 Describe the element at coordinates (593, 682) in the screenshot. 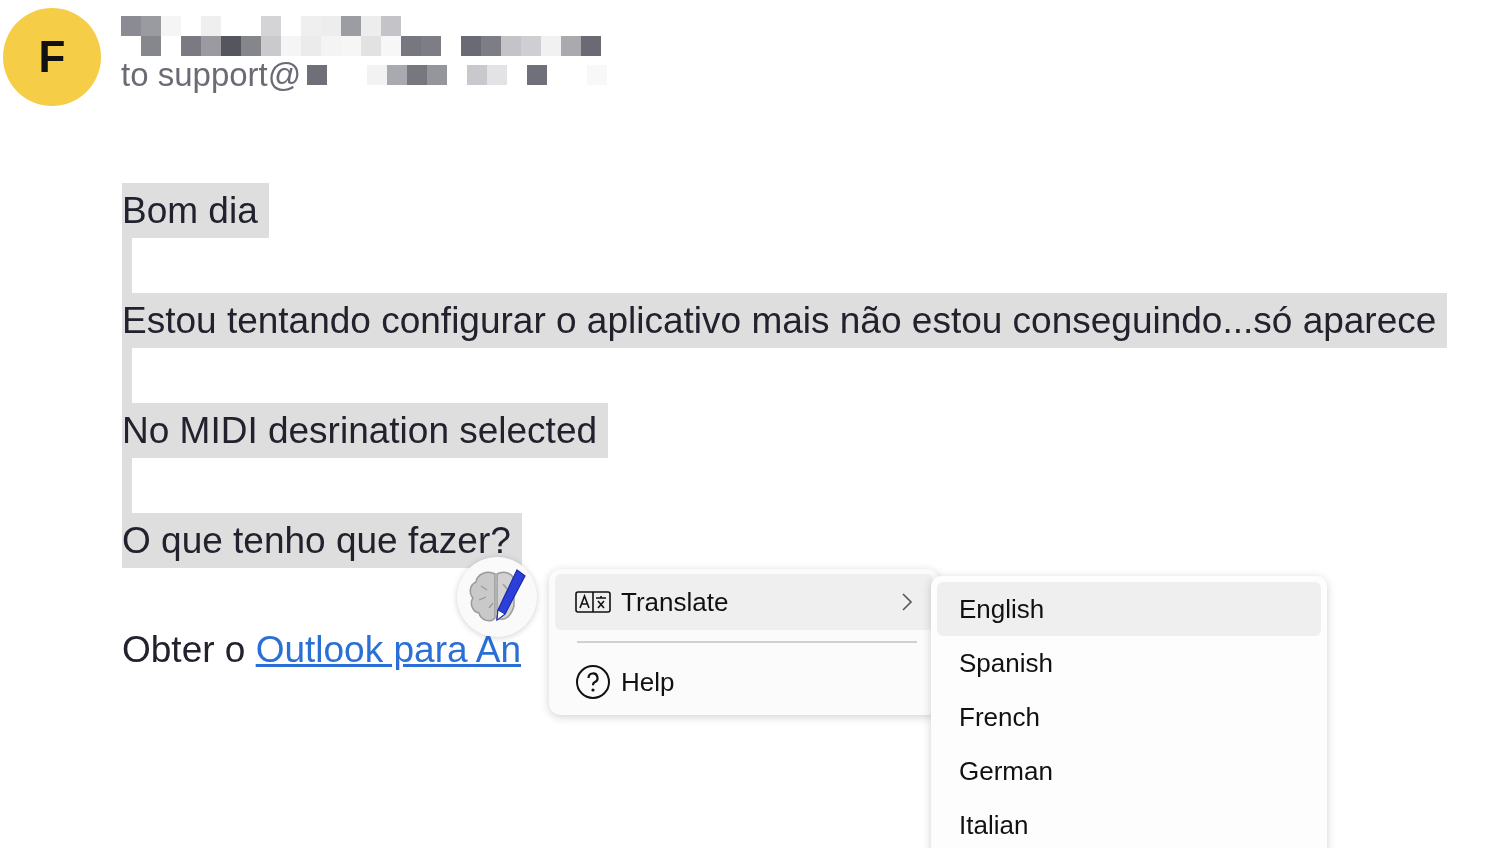

I see `help-icon` at that location.